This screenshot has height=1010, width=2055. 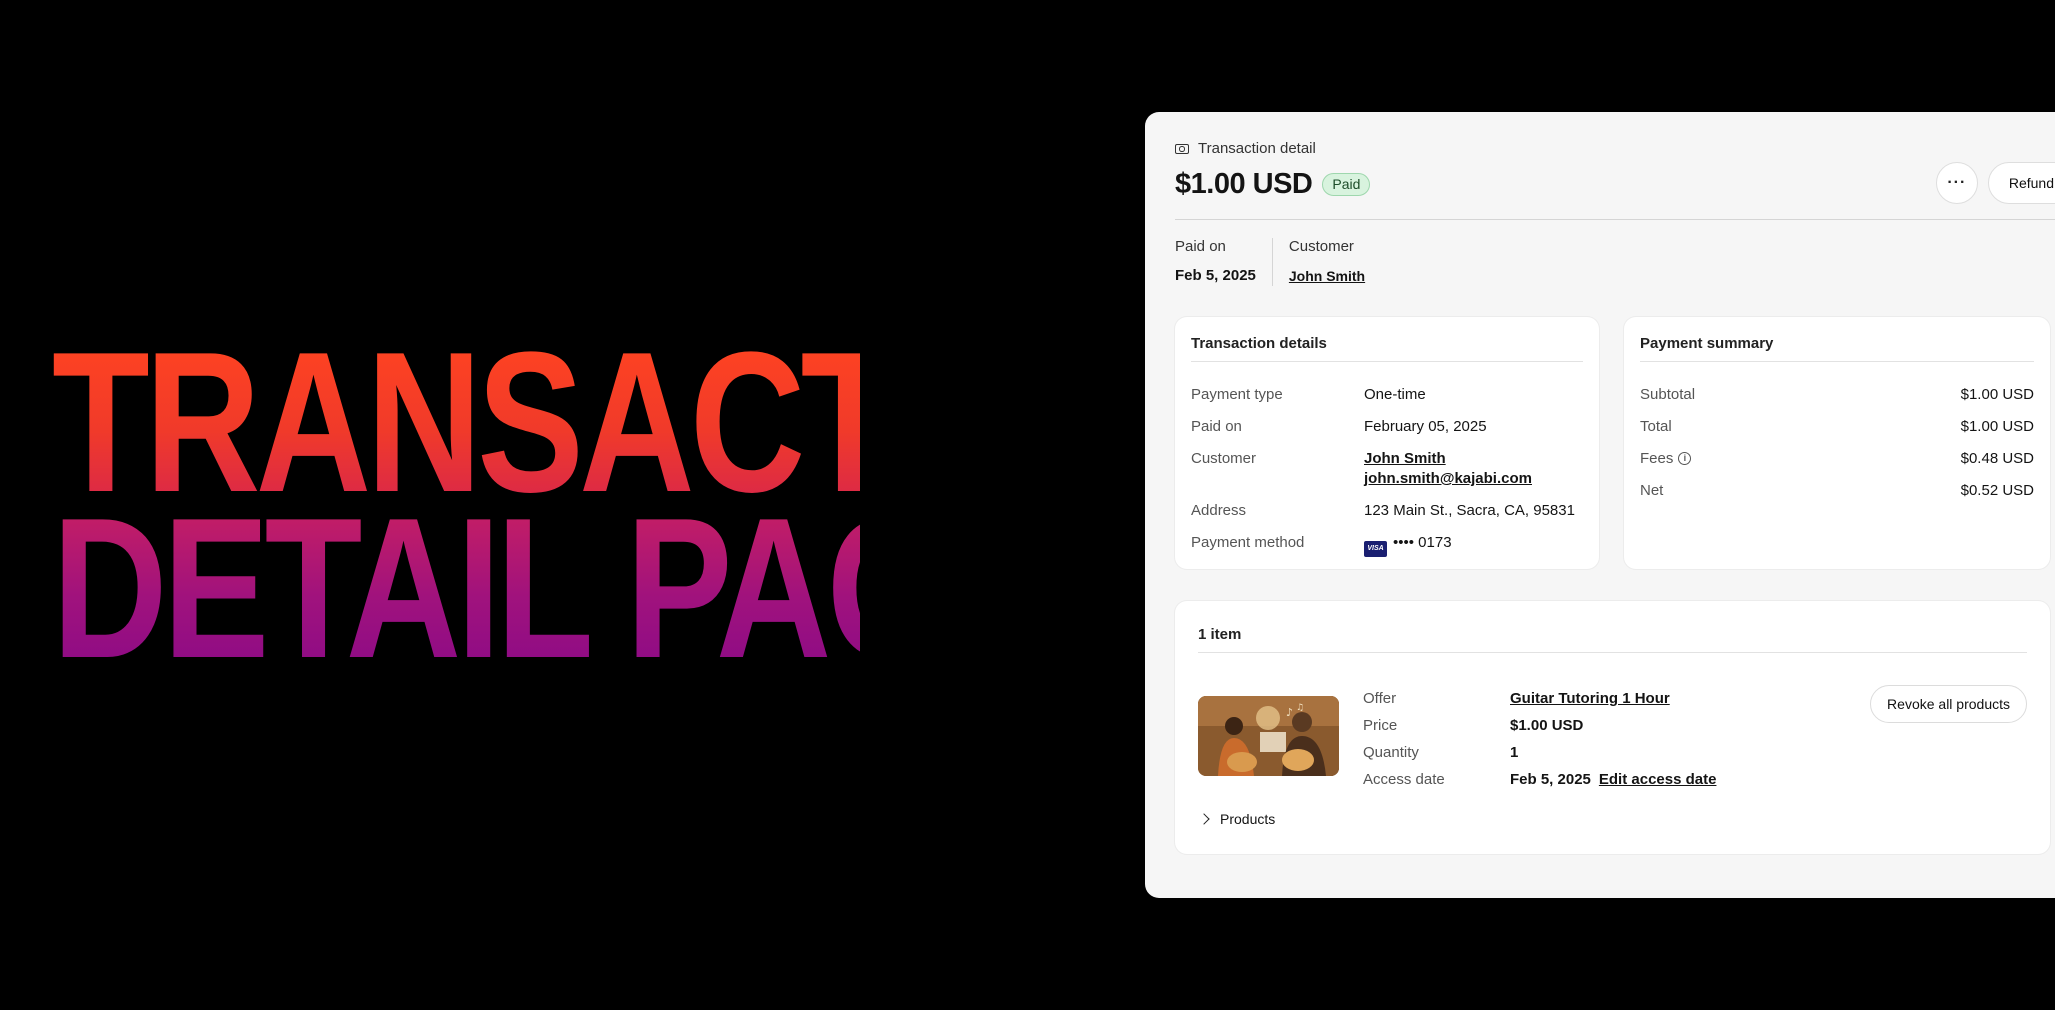 I want to click on item-value: 1, so click(x=1514, y=752).